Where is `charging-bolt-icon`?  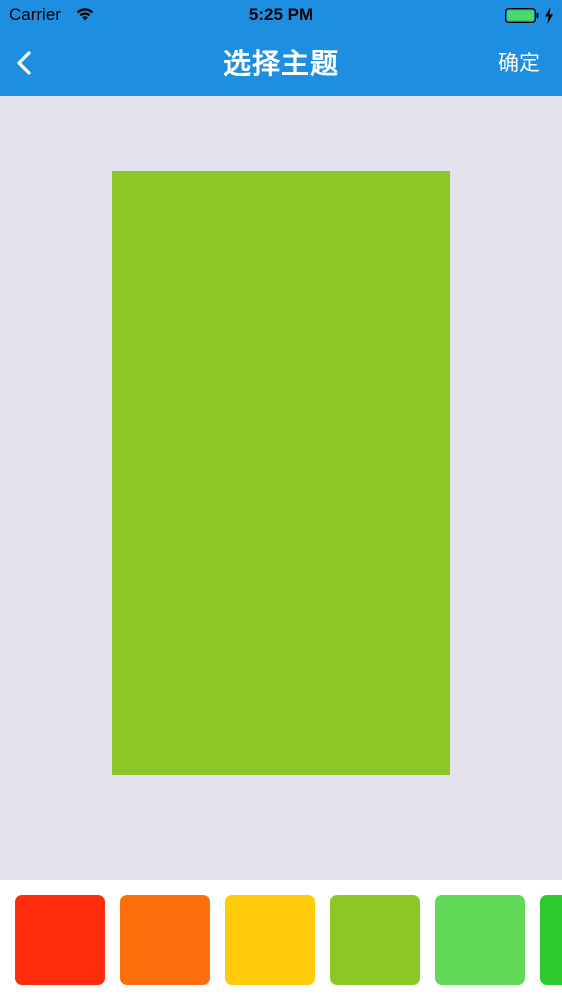
charging-bolt-icon is located at coordinates (549, 15).